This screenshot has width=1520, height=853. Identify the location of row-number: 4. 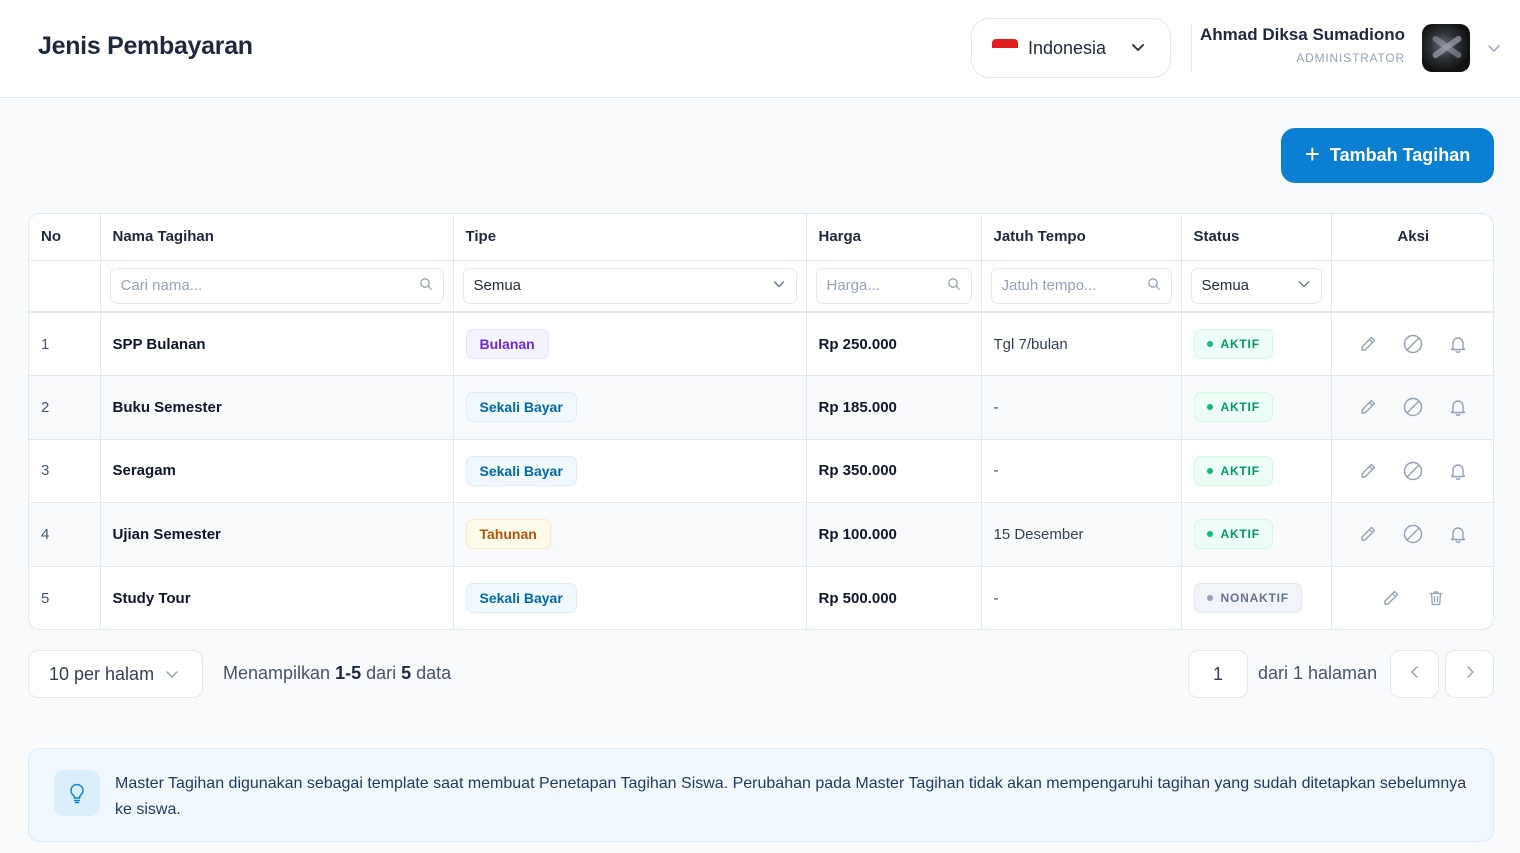
(65, 534).